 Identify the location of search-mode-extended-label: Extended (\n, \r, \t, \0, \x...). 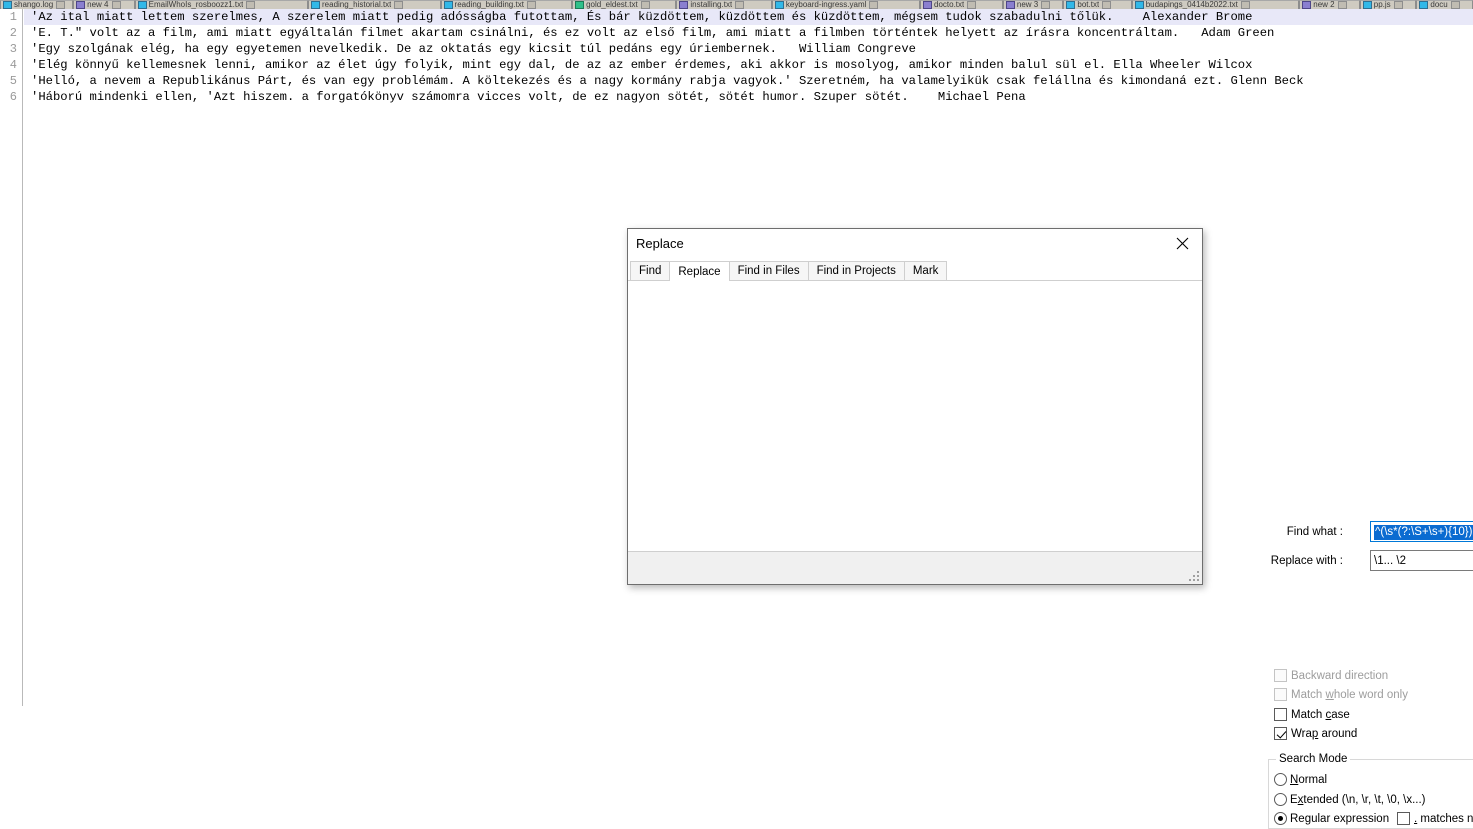
(1358, 799).